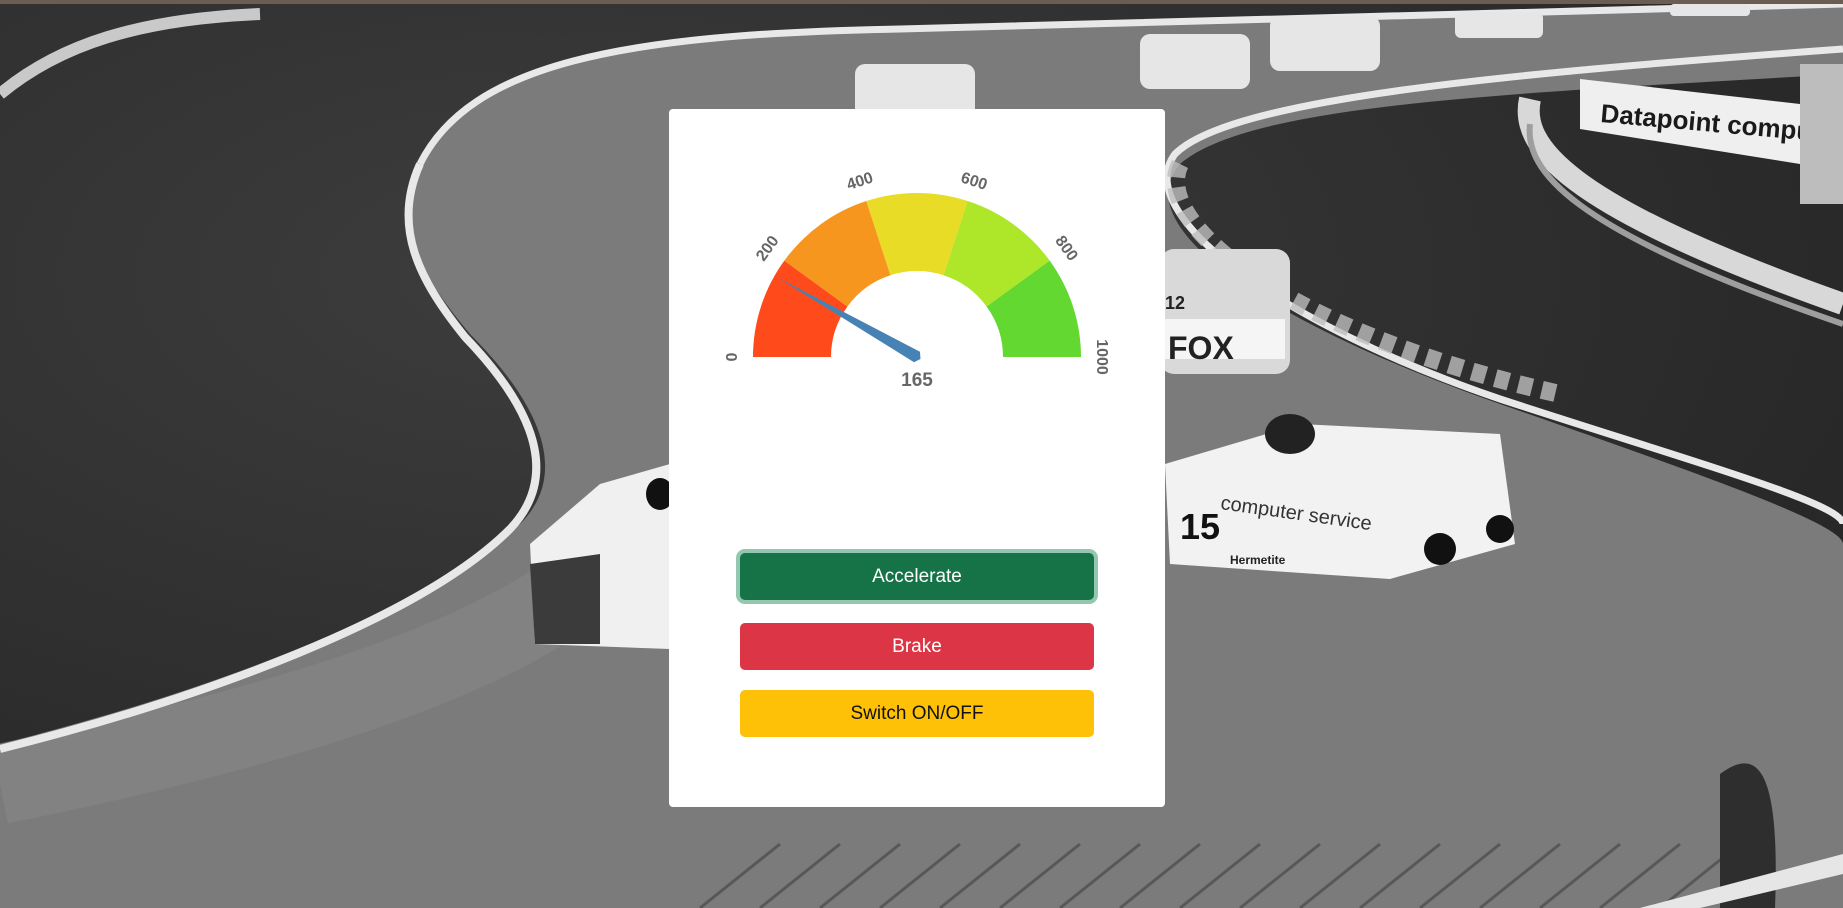  I want to click on svg-text: Hermetite, so click(1258, 560).